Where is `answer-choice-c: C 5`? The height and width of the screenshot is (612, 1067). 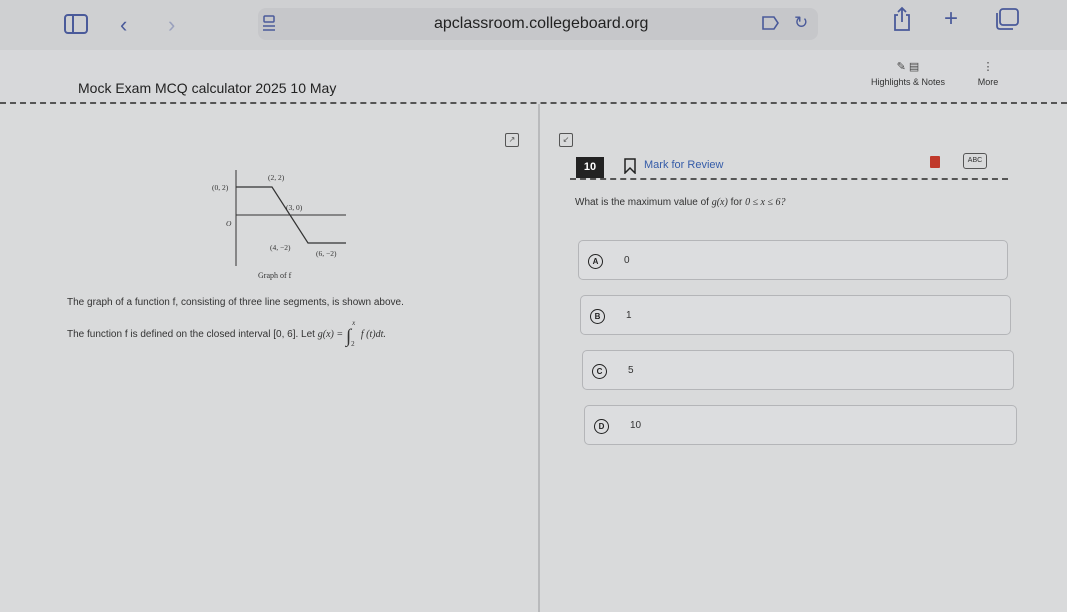 answer-choice-c: C 5 is located at coordinates (798, 370).